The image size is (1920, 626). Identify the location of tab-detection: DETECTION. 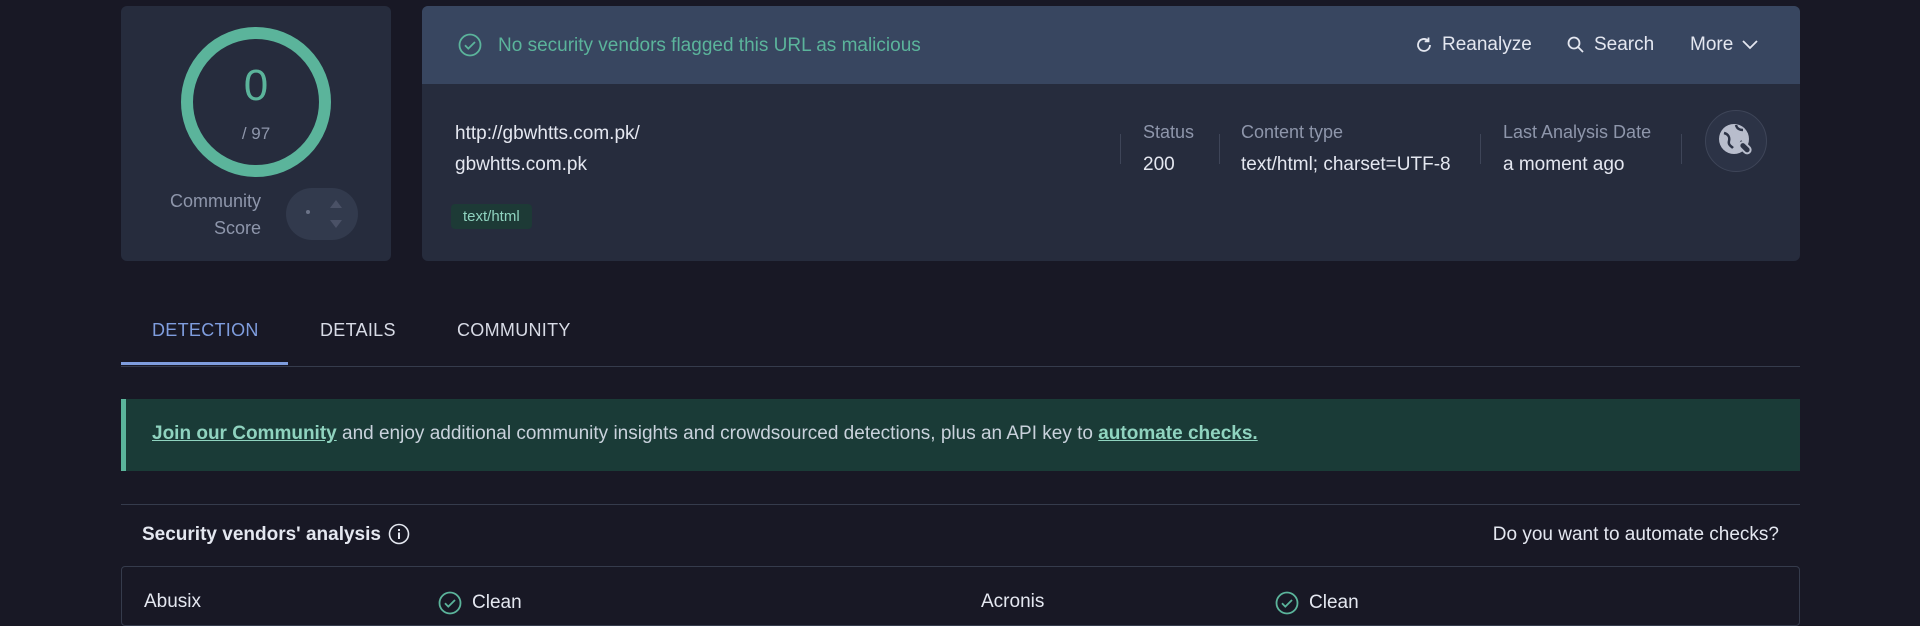
(205, 330).